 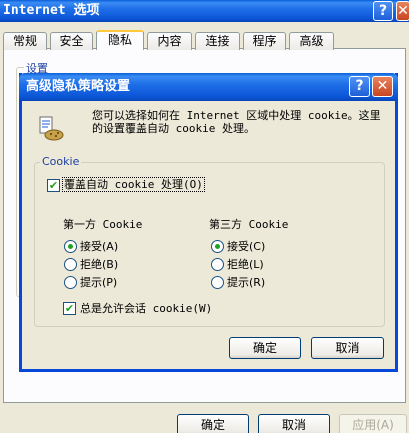 What do you see at coordinates (265, 348) in the screenshot?
I see `dialog-ok-button: 确定` at bounding box center [265, 348].